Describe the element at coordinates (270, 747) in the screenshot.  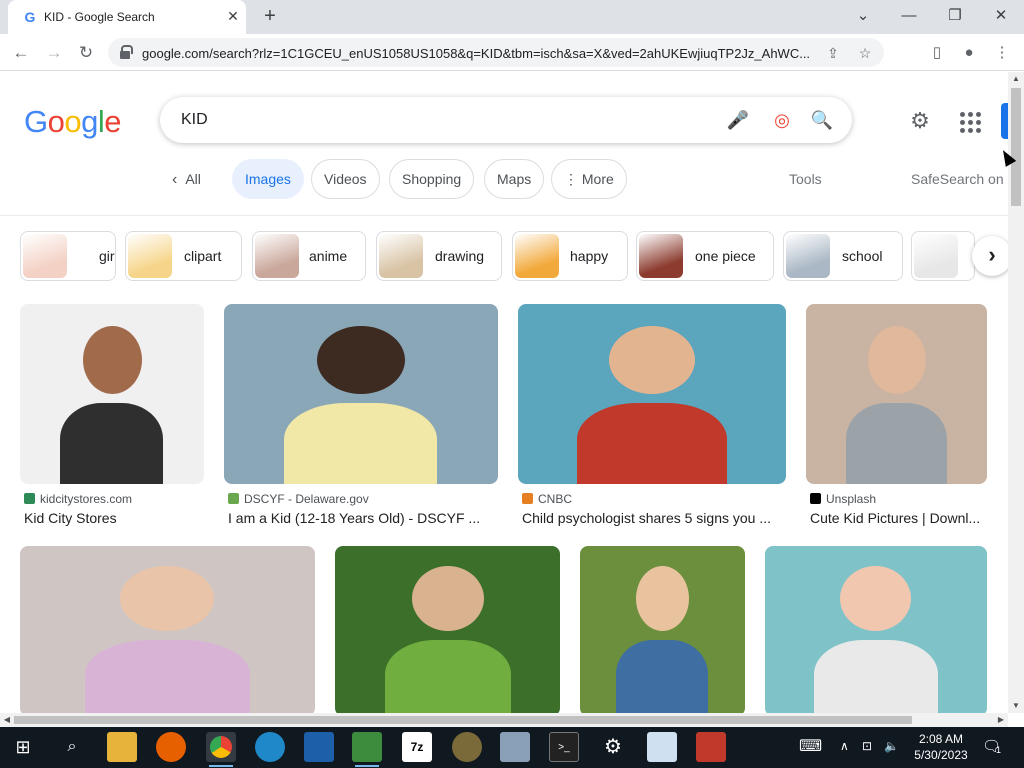
I see `edge-icon` at that location.